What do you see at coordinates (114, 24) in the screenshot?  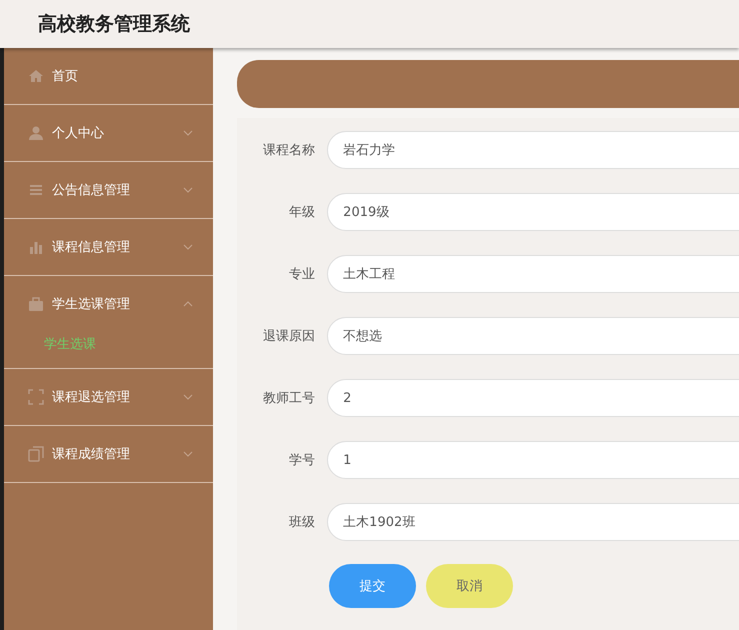 I see `app-title: 高校教务管理系统` at bounding box center [114, 24].